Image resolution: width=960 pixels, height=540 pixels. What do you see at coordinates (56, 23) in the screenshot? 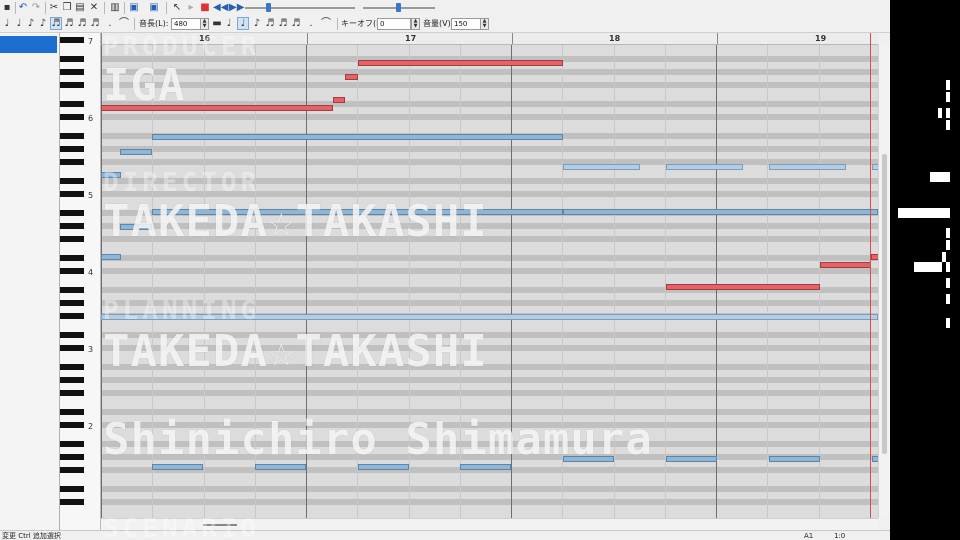
I see `sixteenth-note-icon: ♬` at bounding box center [56, 23].